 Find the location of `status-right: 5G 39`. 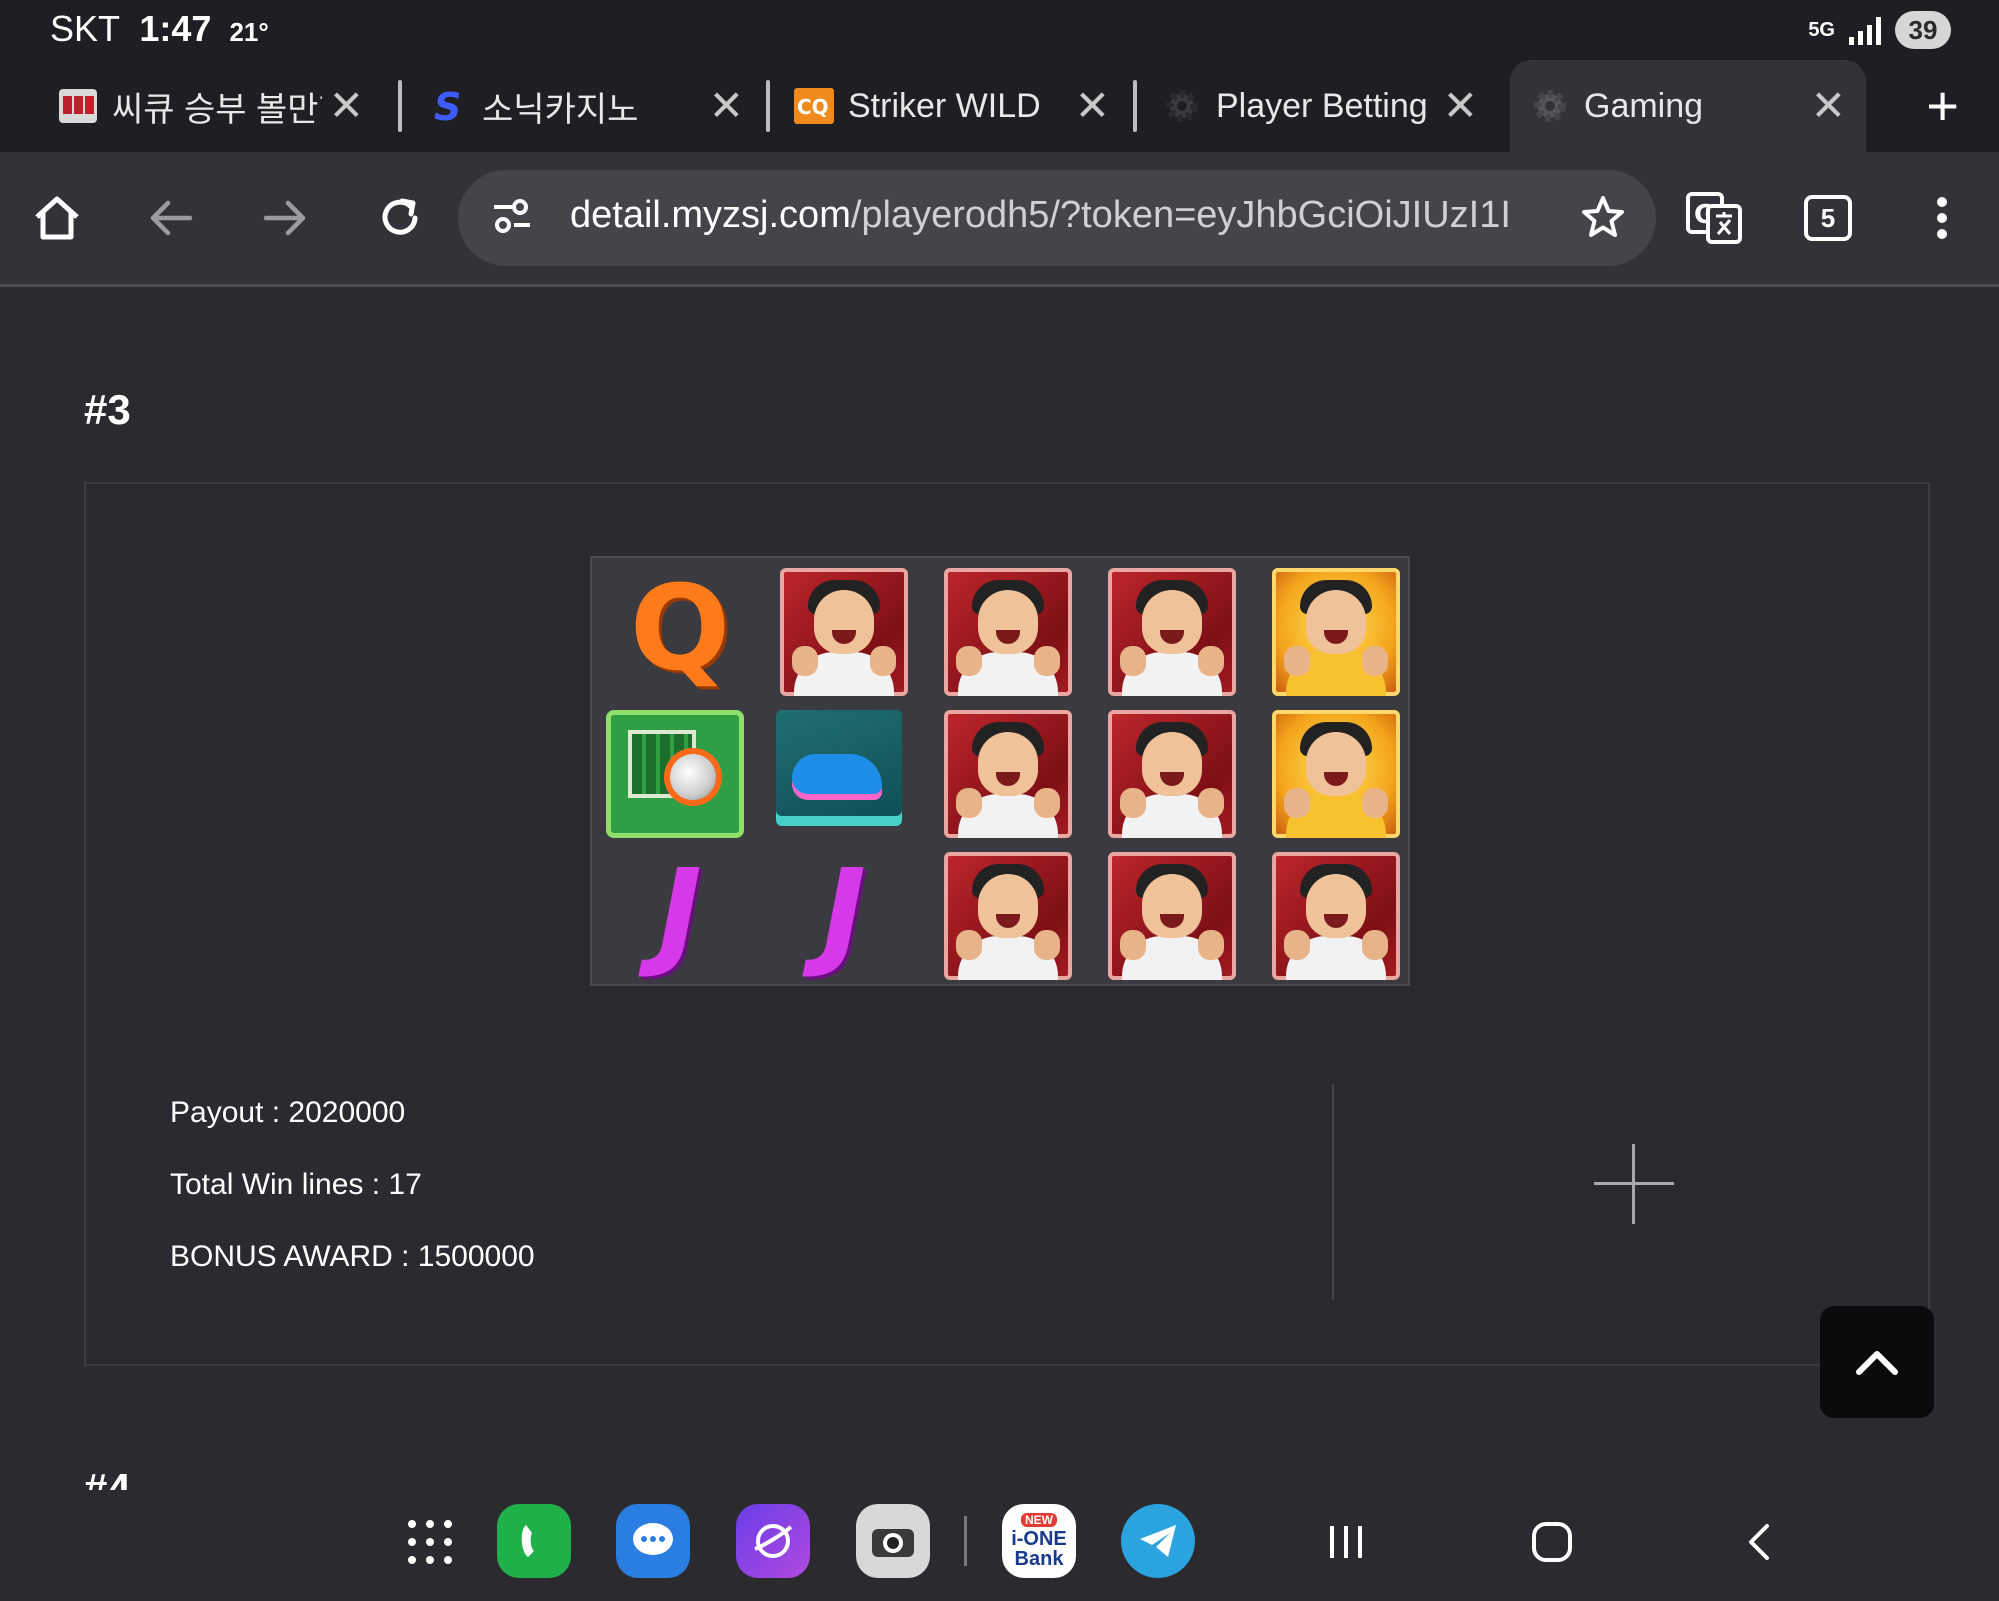

status-right: 5G 39 is located at coordinates (1879, 30).